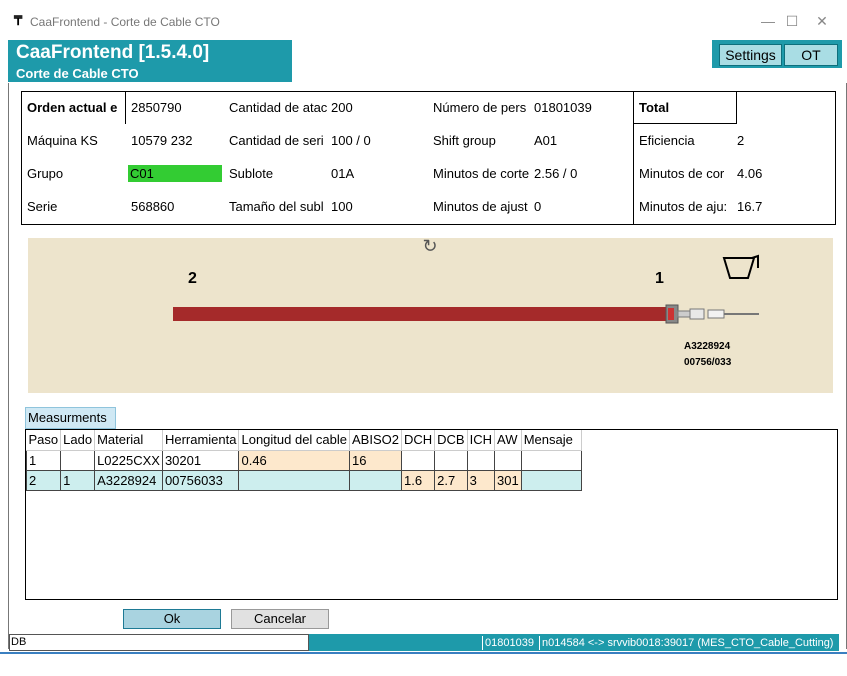  Describe the element at coordinates (351, 140) in the screenshot. I see `cantidad-serie-value: 100 / 0` at that location.